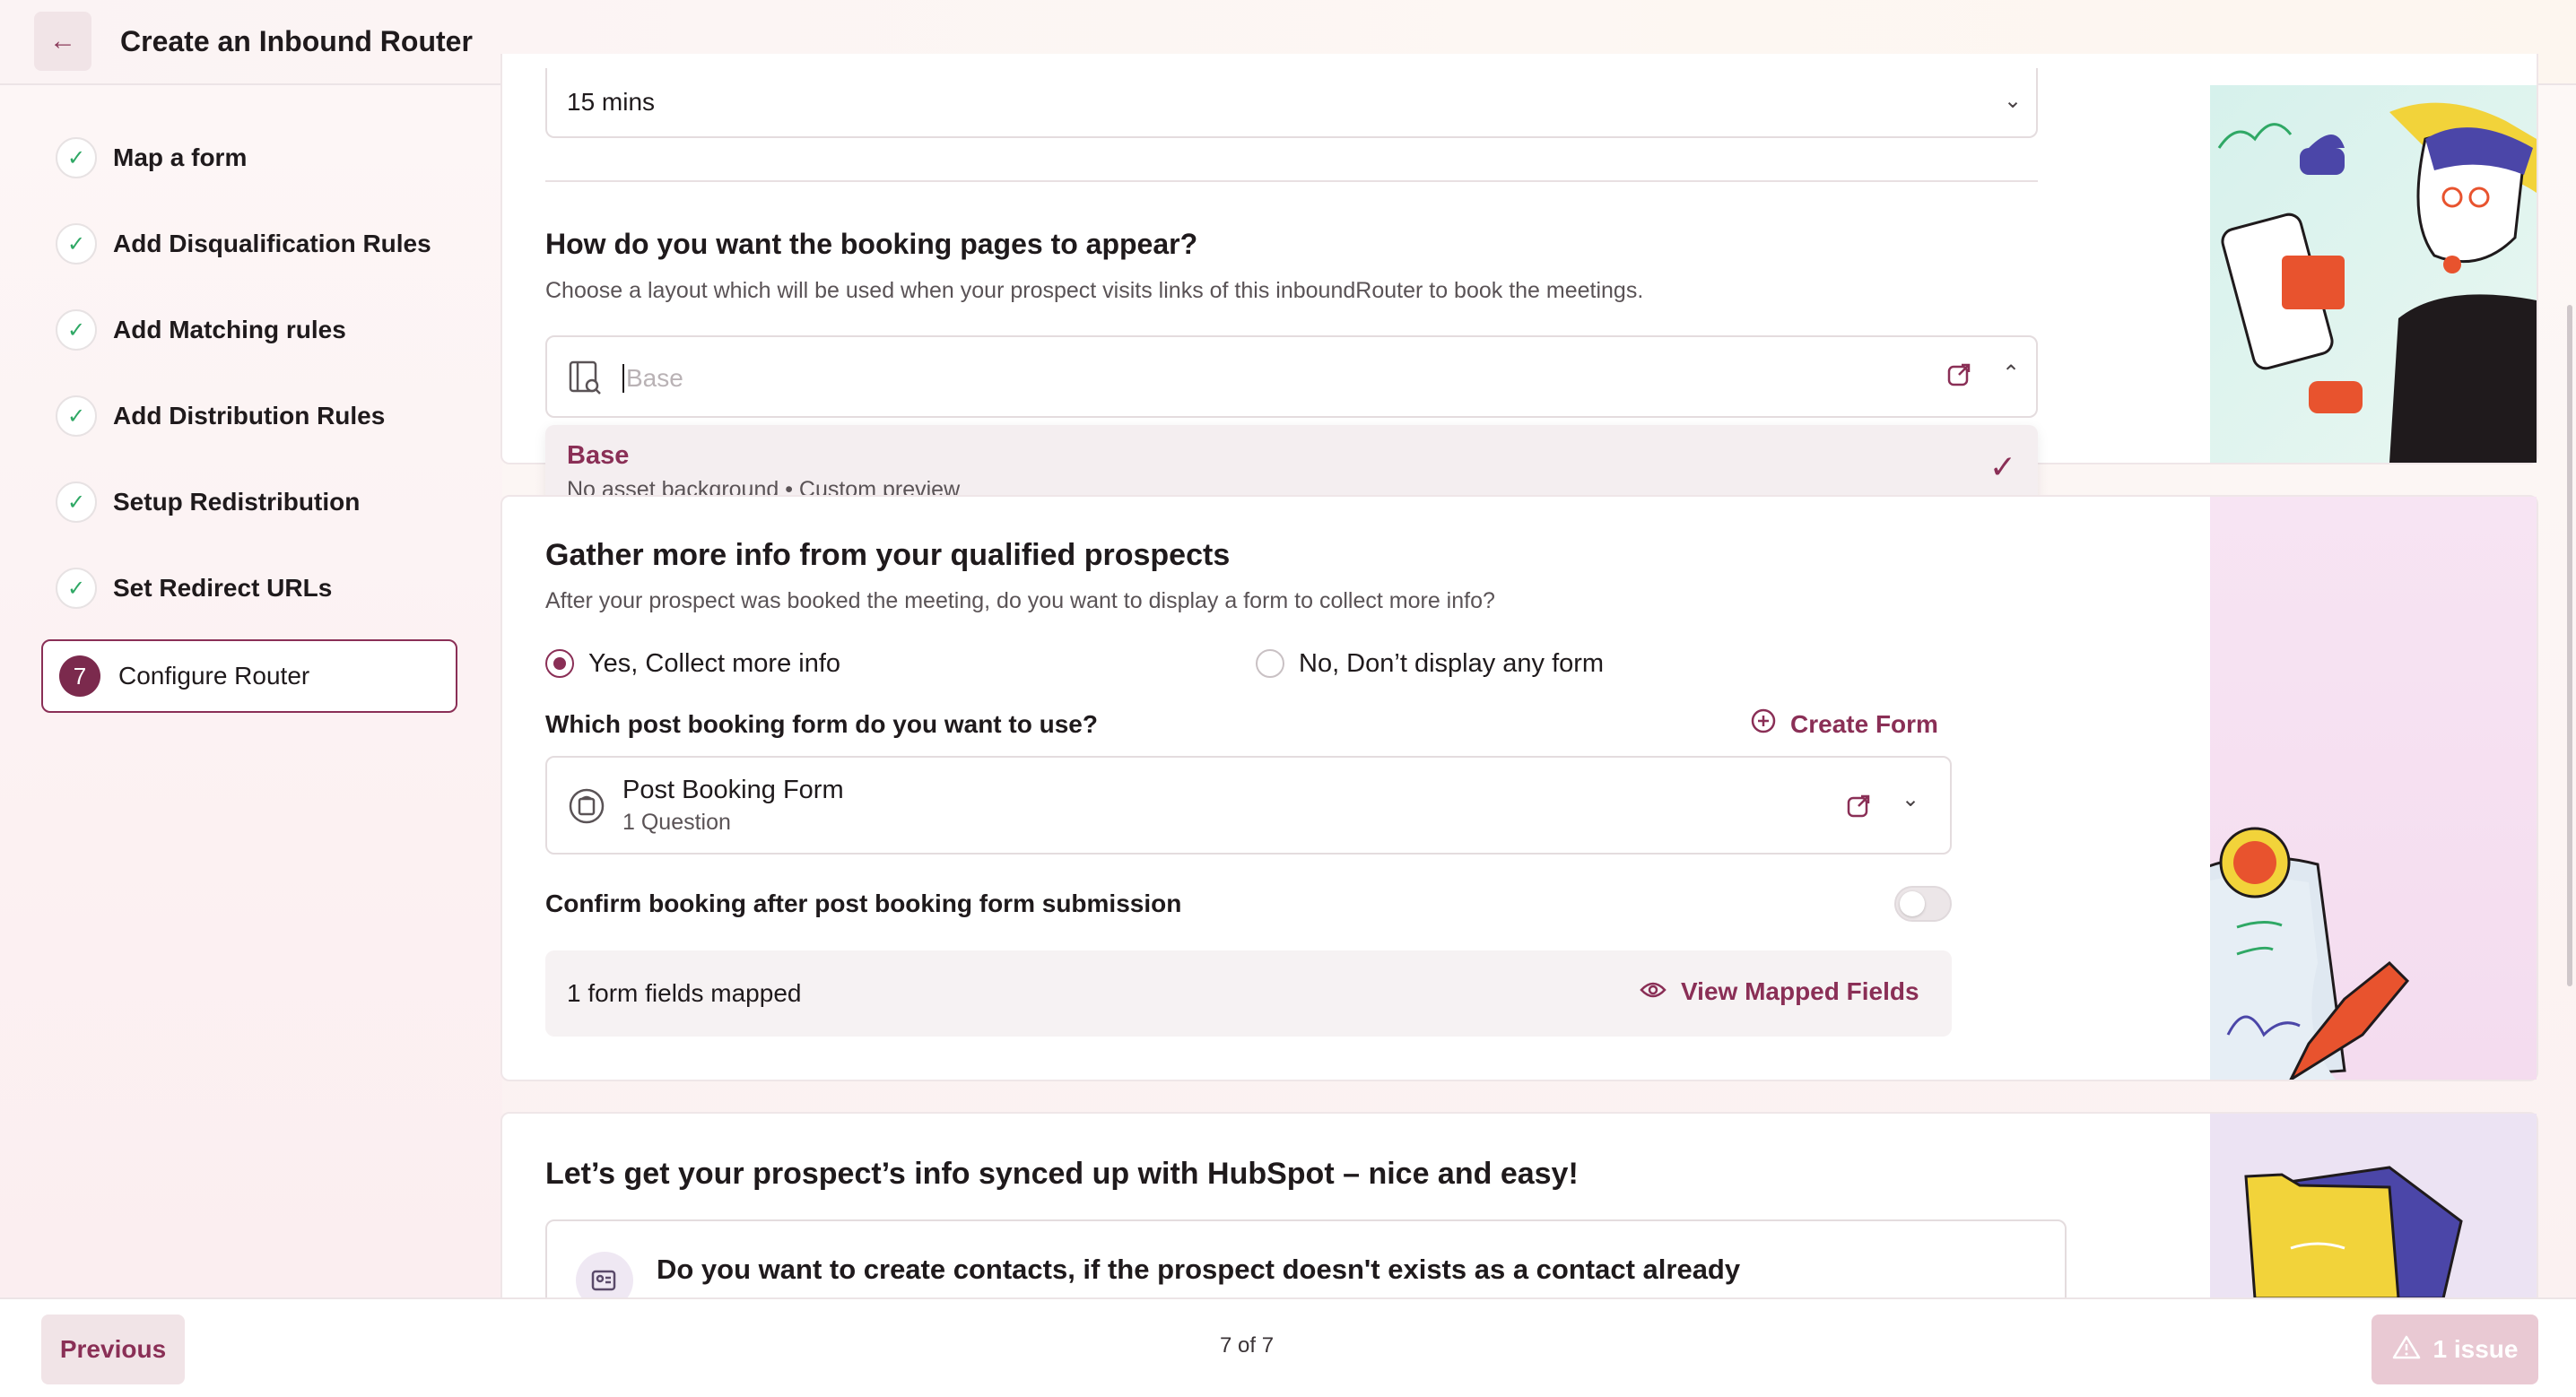 The width and height of the screenshot is (2576, 1397). What do you see at coordinates (676, 822) in the screenshot?
I see `form-question-count: 1 Question` at bounding box center [676, 822].